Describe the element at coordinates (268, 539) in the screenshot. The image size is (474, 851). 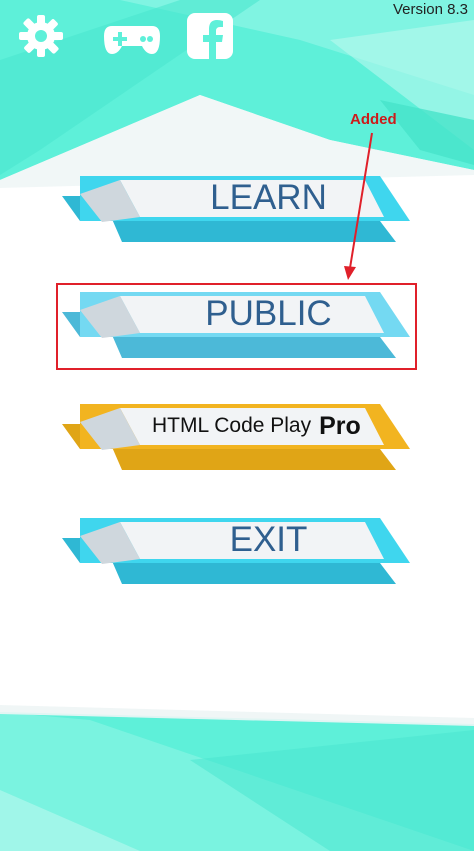
I see `exit-label: EXIT` at that location.